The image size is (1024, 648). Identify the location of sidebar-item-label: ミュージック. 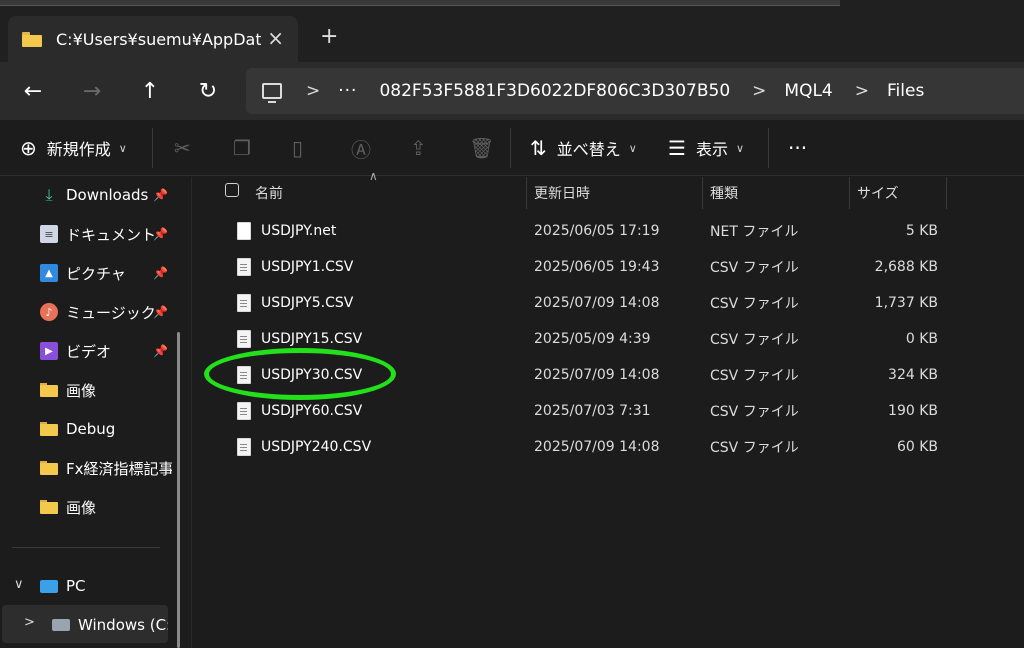
(111, 312).